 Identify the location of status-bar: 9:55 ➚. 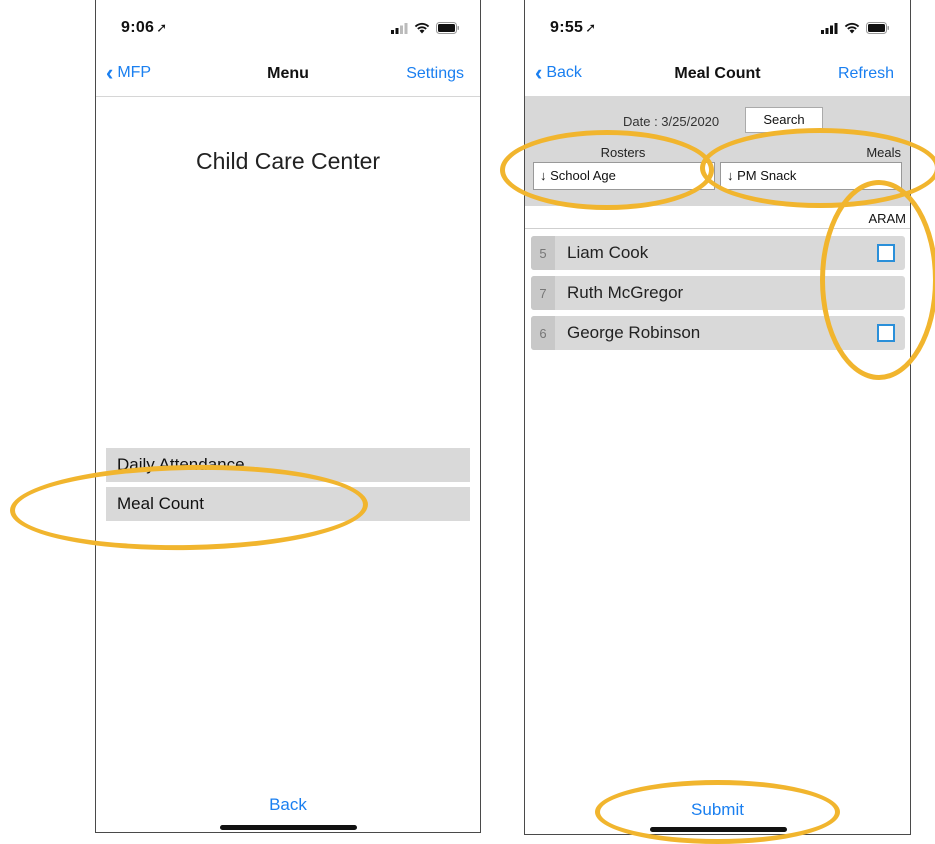
(717, 26).